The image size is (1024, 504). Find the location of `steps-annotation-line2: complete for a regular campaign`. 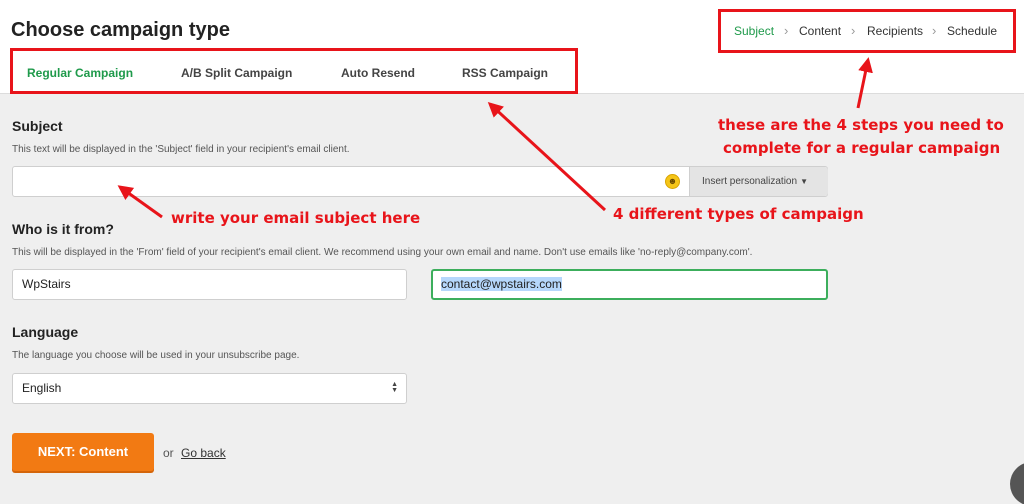

steps-annotation-line2: complete for a regular campaign is located at coordinates (862, 148).